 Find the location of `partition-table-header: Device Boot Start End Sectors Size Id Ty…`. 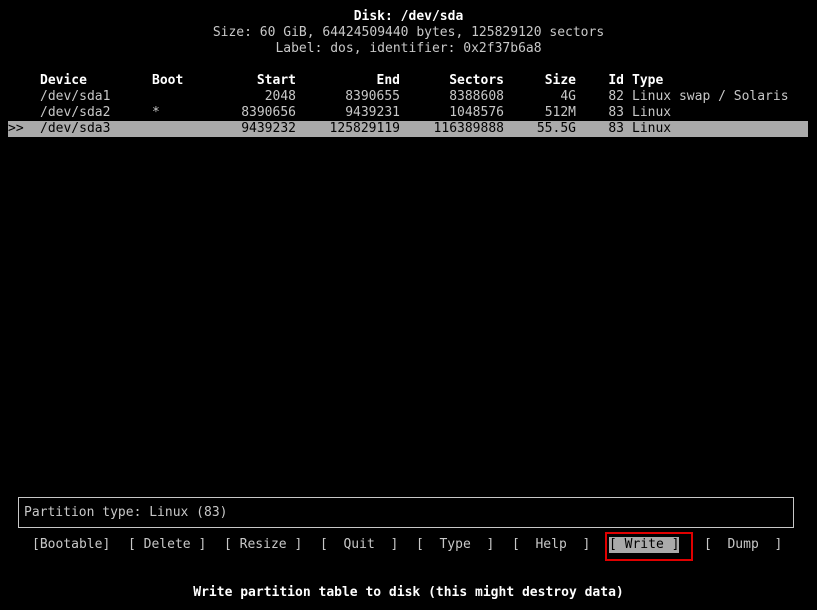

partition-table-header: Device Boot Start End Sectors Size Id Ty… is located at coordinates (408, 81).